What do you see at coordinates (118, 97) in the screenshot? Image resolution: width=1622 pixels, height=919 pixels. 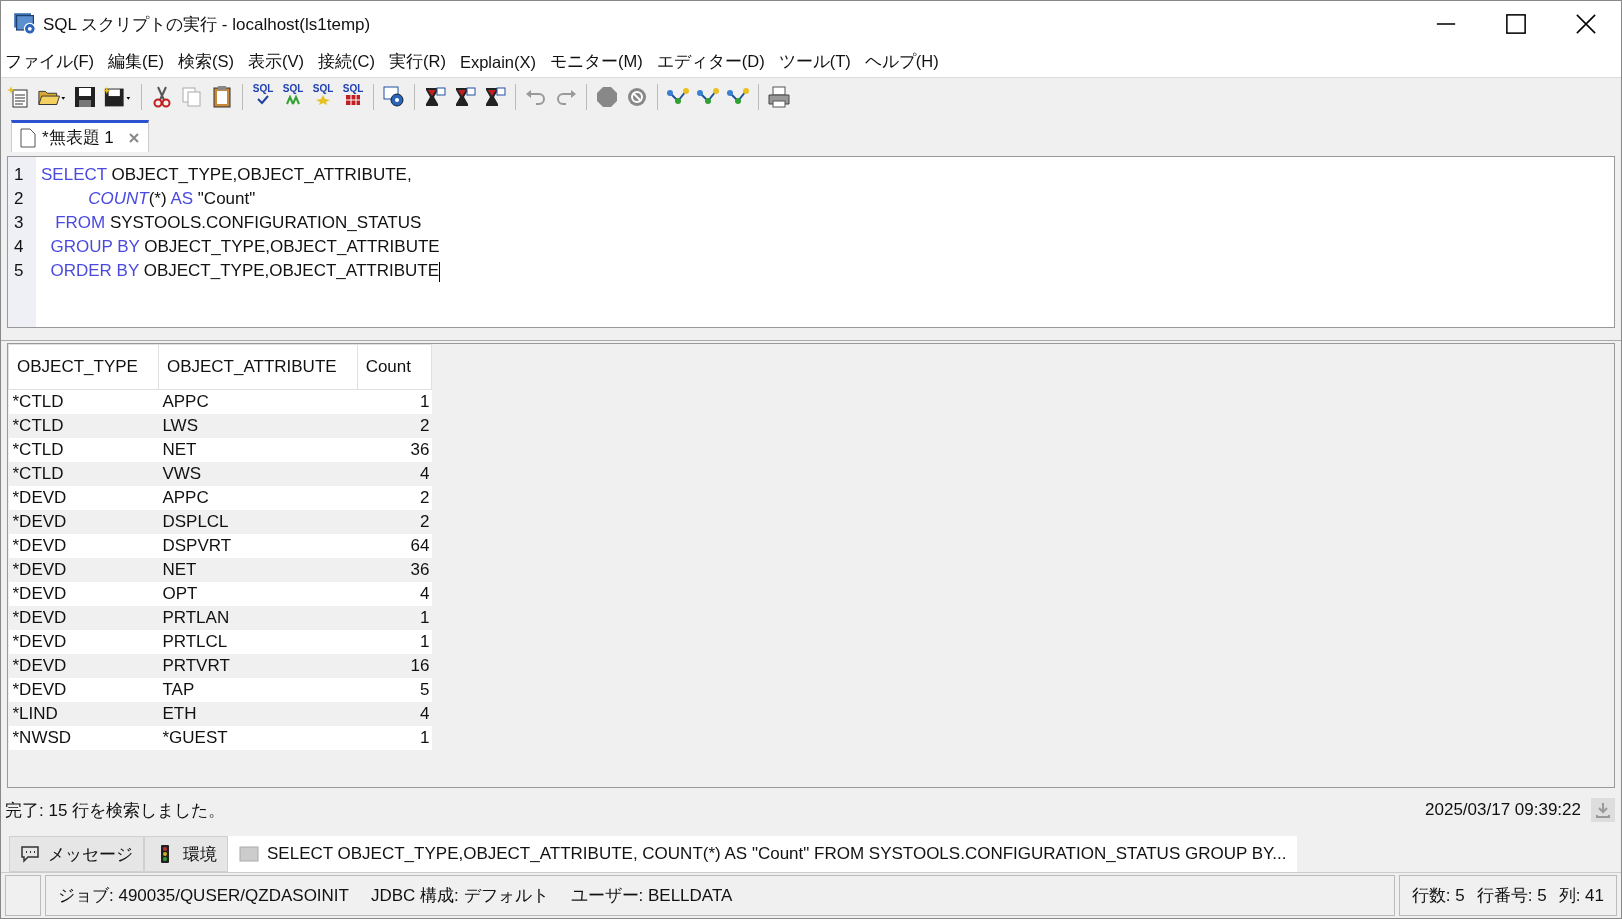 I see `save-all-icon` at bounding box center [118, 97].